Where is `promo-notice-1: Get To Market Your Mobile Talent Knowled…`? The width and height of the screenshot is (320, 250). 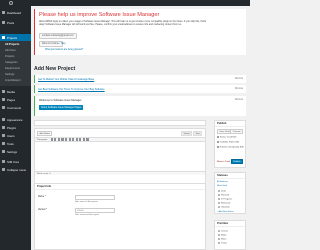
promo-notice-1: Get To Market Your Mobile Talent Knowled… is located at coordinates (140, 79).